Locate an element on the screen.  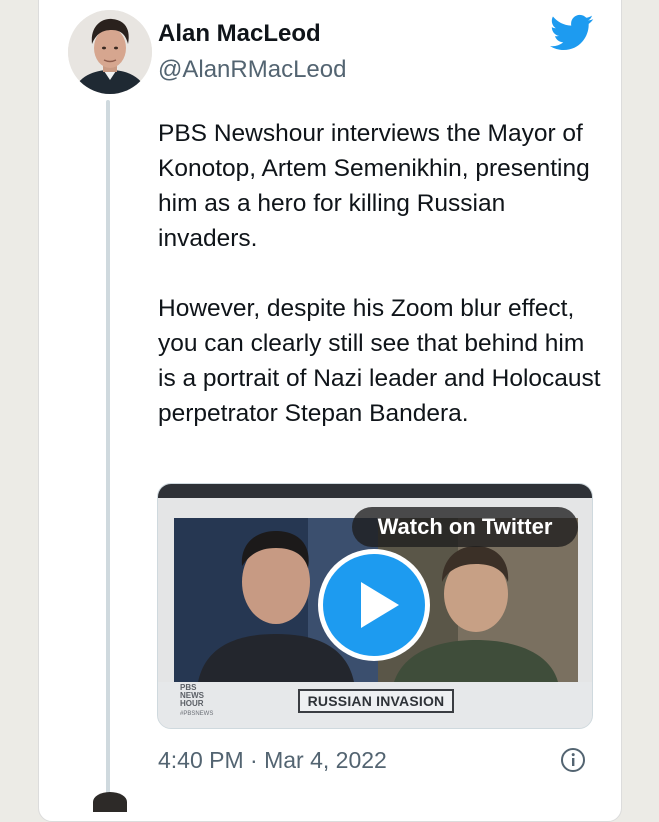
pbs-hashtag: #PBSNEWS is located at coordinates (197, 714).